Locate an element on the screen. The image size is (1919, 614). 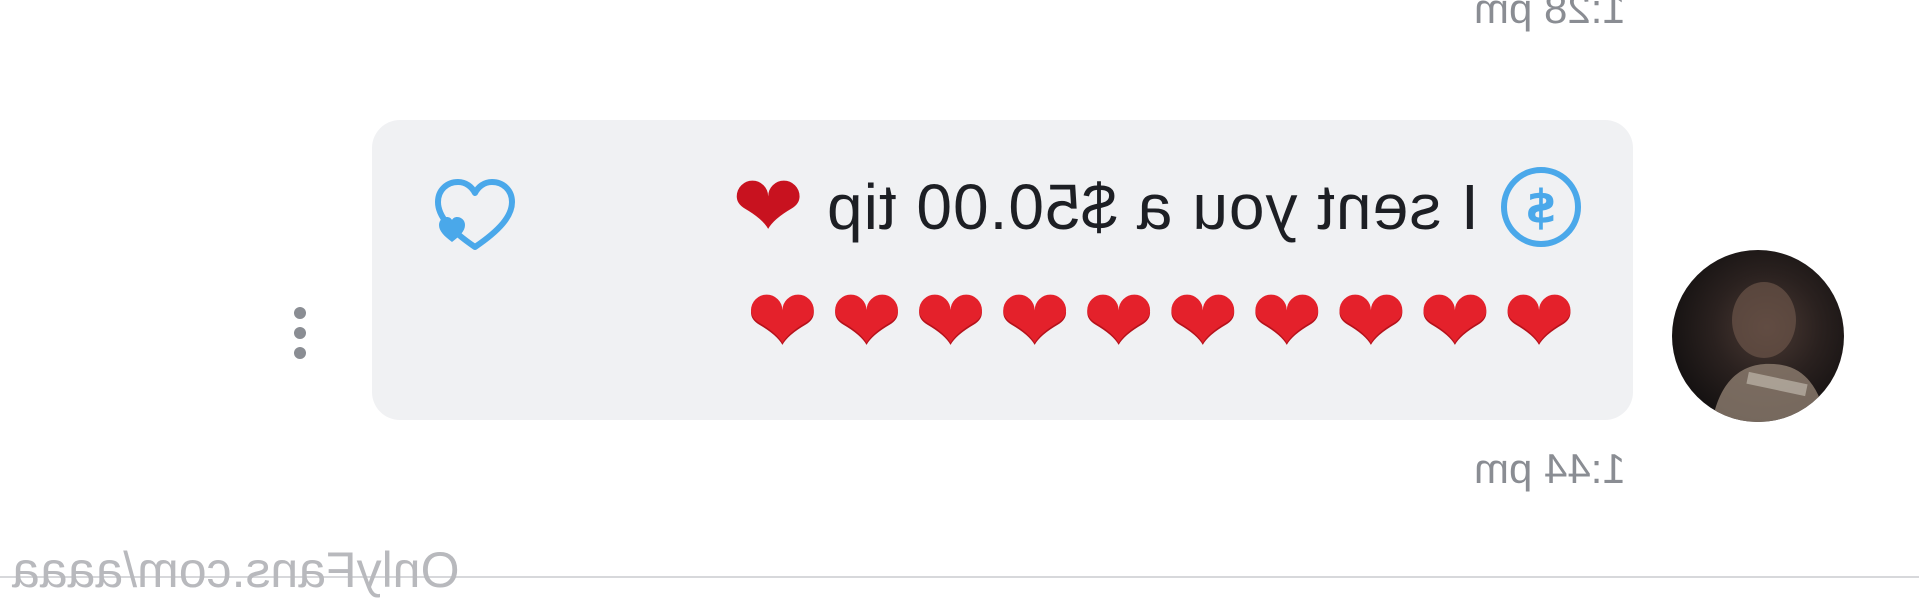
tip-line: ❤ I sent you a $50.00 tip $ is located at coordinates (1156, 207).